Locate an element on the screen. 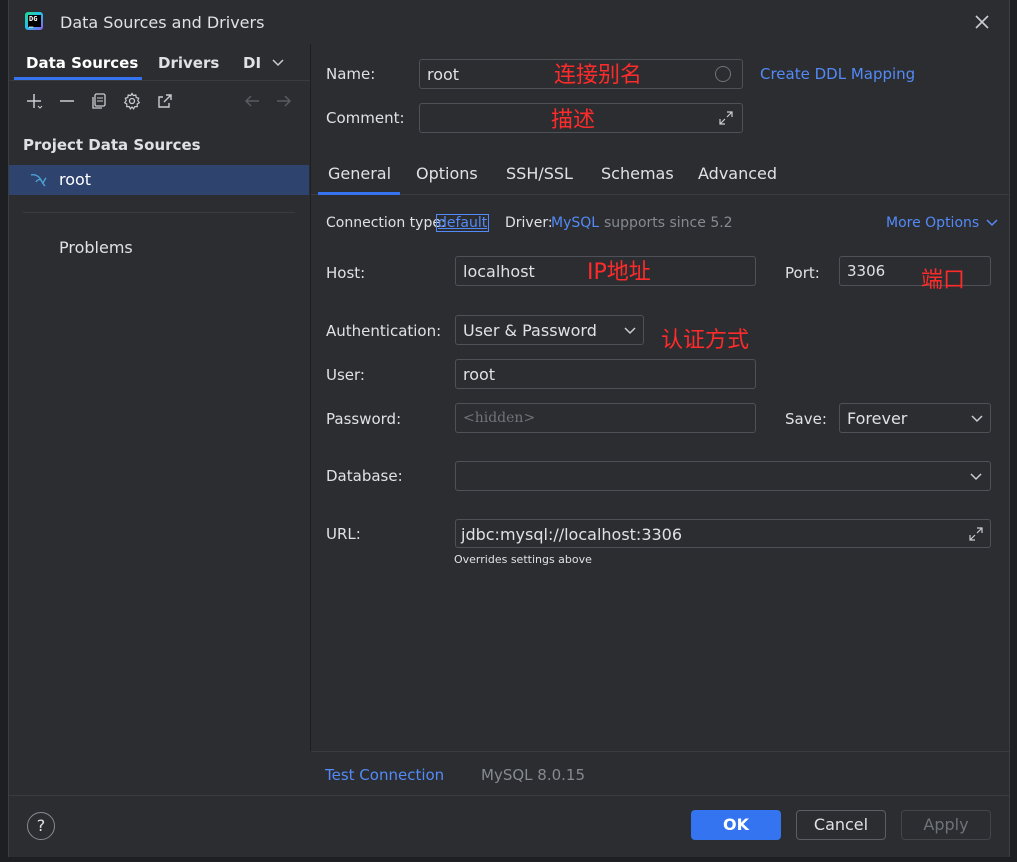 This screenshot has width=1017, height=862. divider is located at coordinates (159, 212).